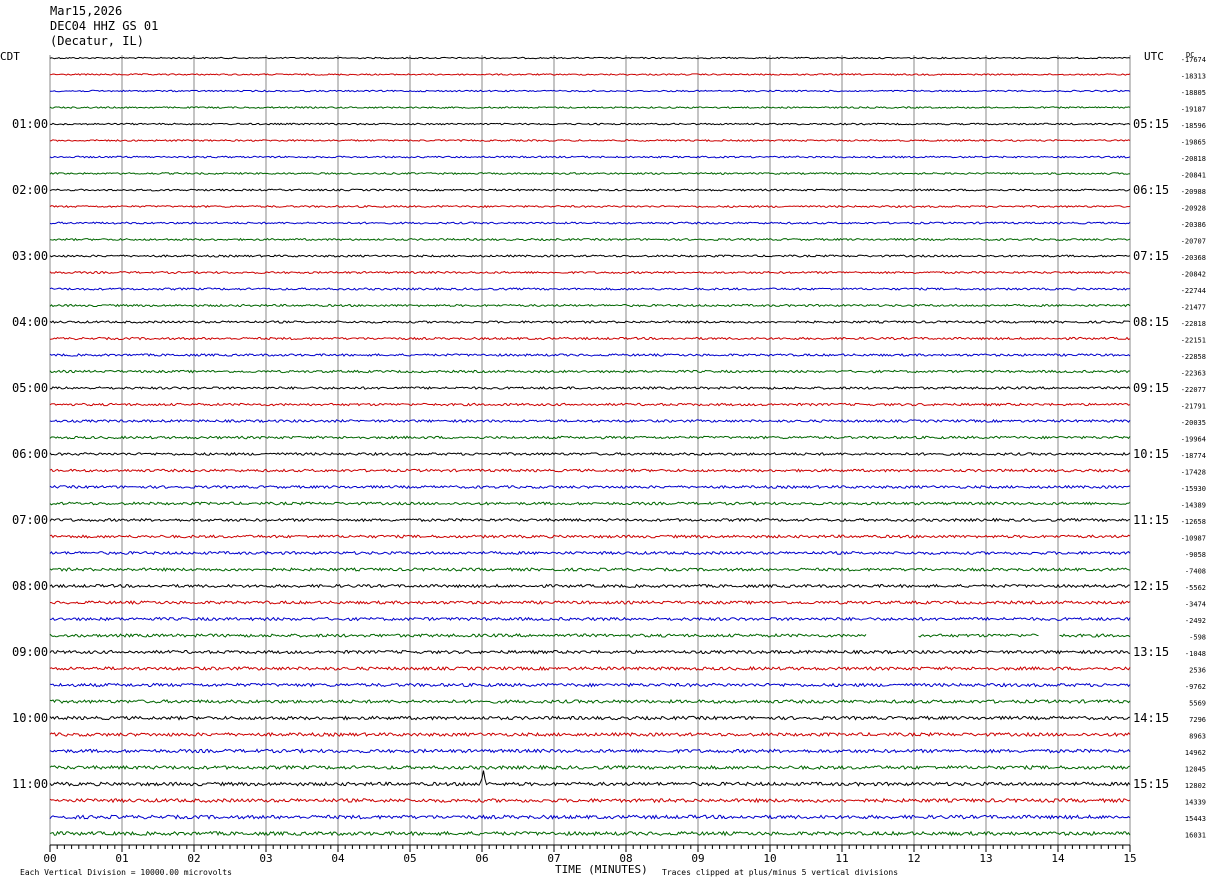 This screenshot has width=1210, height=886. Describe the element at coordinates (30, 520) in the screenshot. I see `left-hour-label: 07:00` at that location.